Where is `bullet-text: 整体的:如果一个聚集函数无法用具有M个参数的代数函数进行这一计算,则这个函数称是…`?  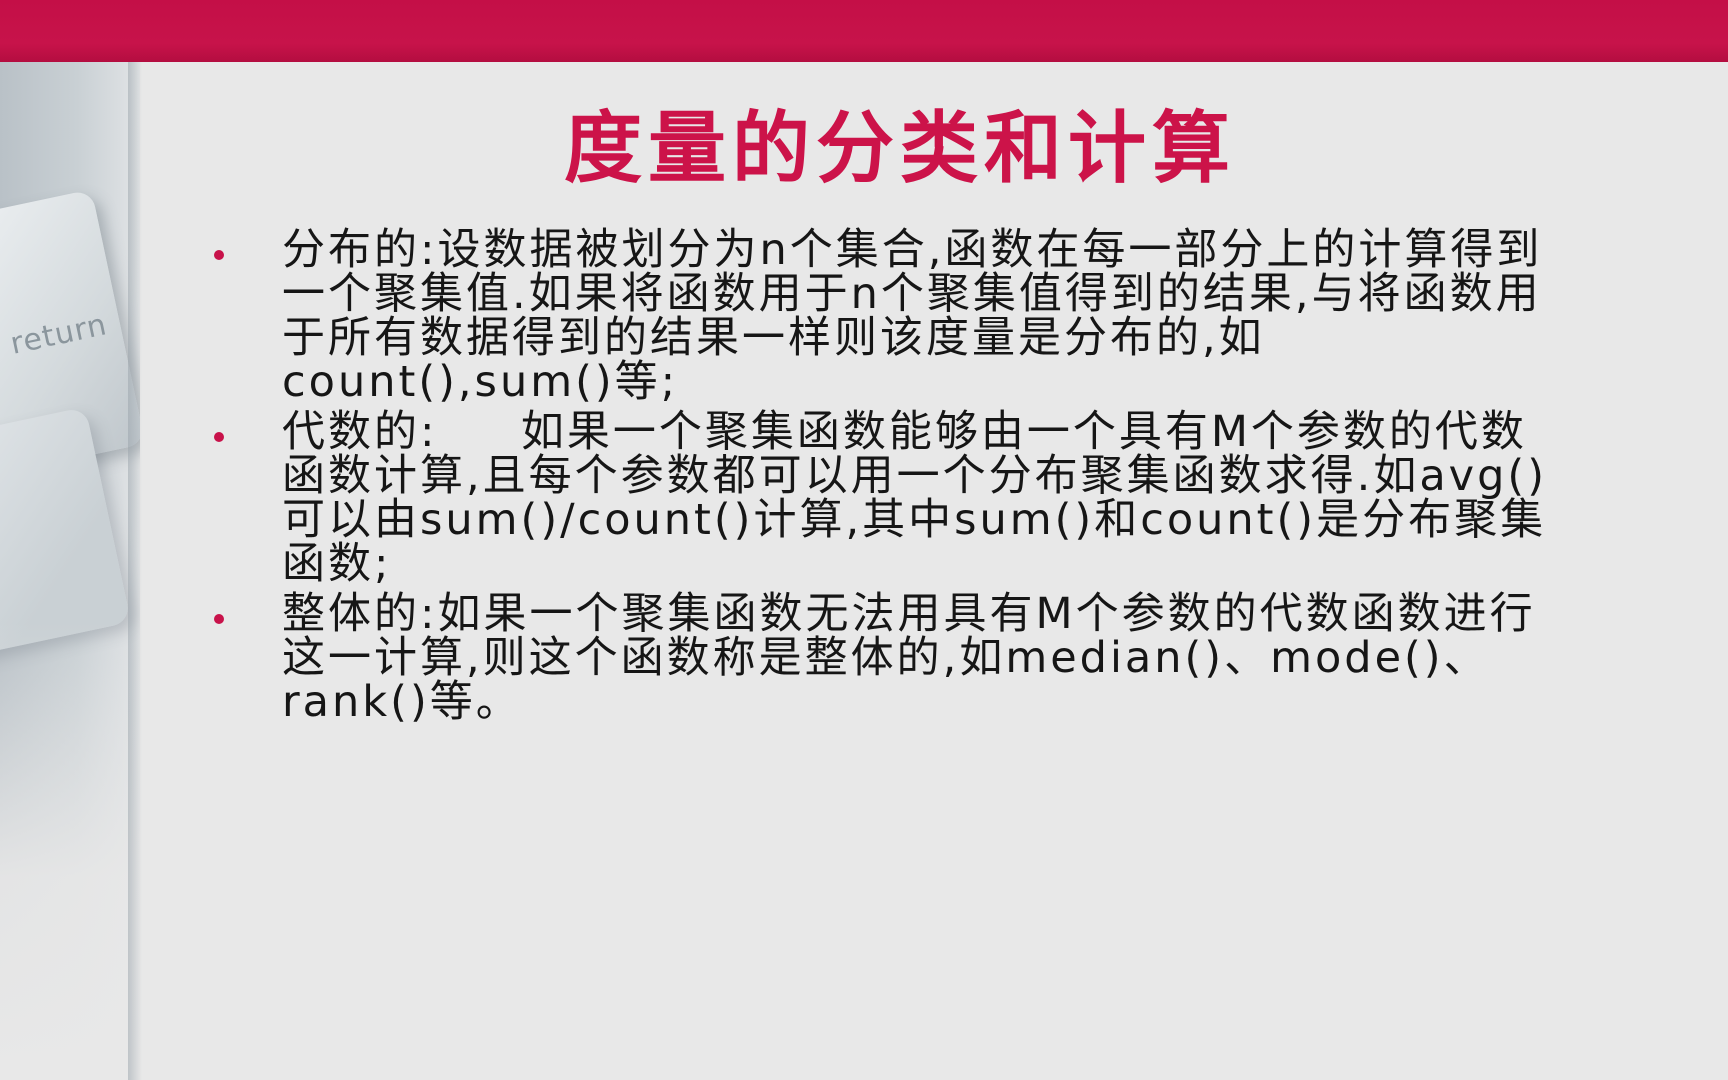
bullet-text: 整体的:如果一个聚集函数无法用具有M个参数的代数函数进行这一计算,则这个函数称是… is located at coordinates (909, 658).